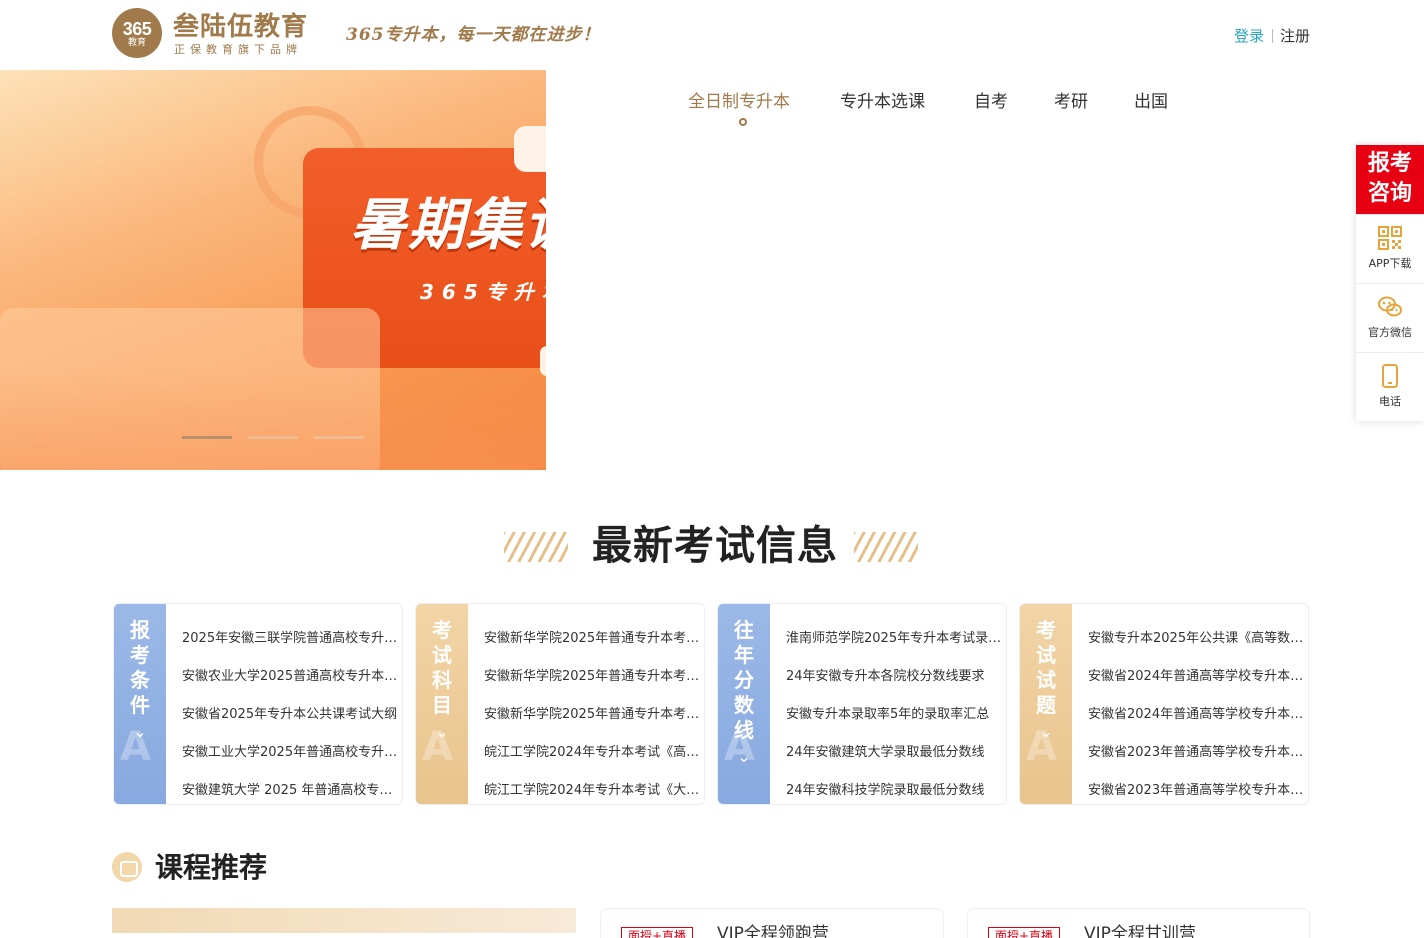 The width and height of the screenshot is (1424, 938). I want to click on card-tag: A 报考条件 ⌄, so click(140, 704).